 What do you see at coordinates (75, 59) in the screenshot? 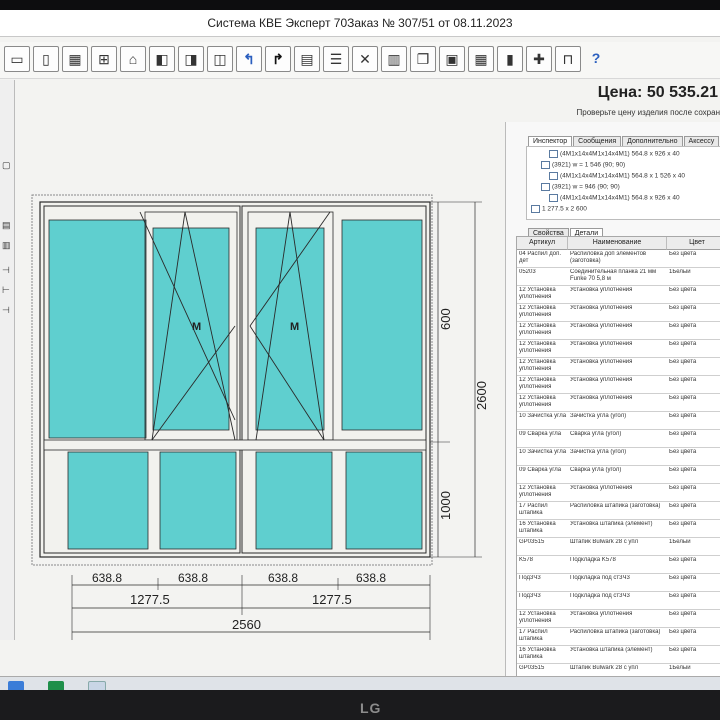
I see `frame-grid-button: ▦` at bounding box center [75, 59].